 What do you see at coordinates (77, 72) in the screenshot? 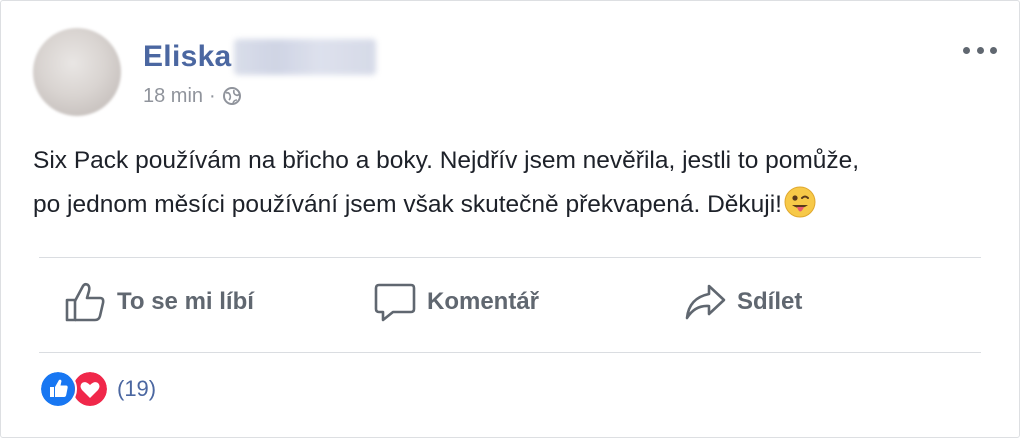
I see `avatar` at bounding box center [77, 72].